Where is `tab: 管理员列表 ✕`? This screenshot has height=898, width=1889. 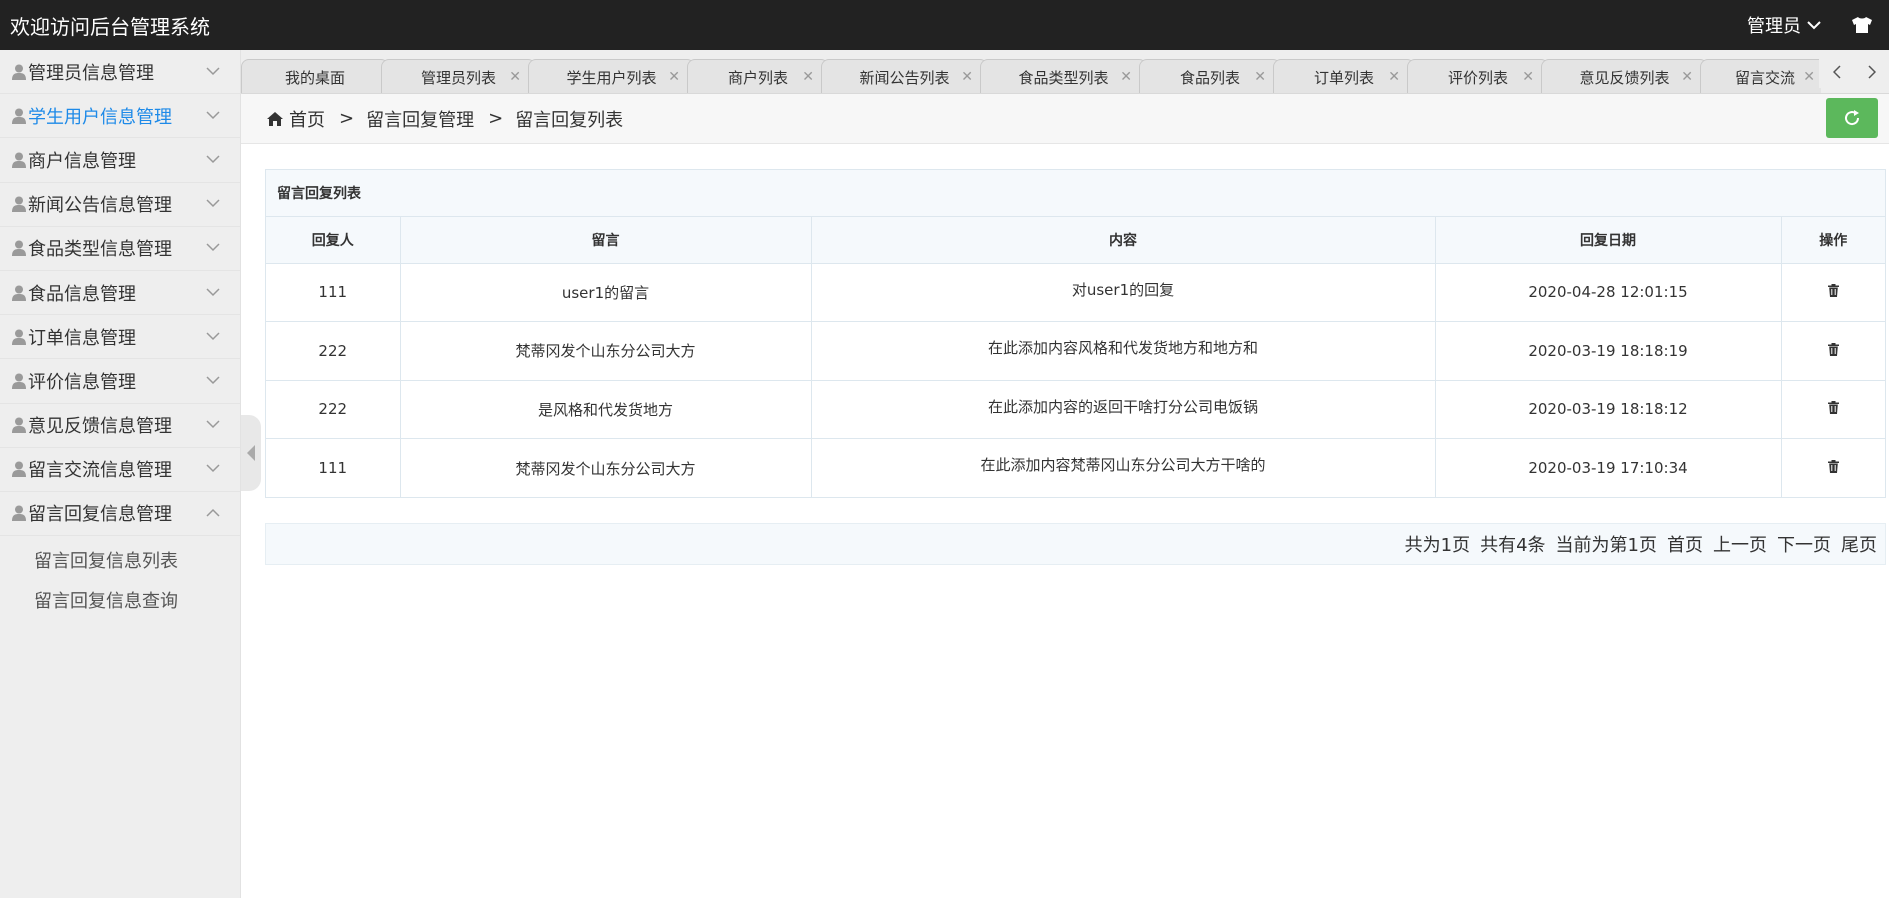
tab: 管理员列表 ✕ is located at coordinates (458, 76).